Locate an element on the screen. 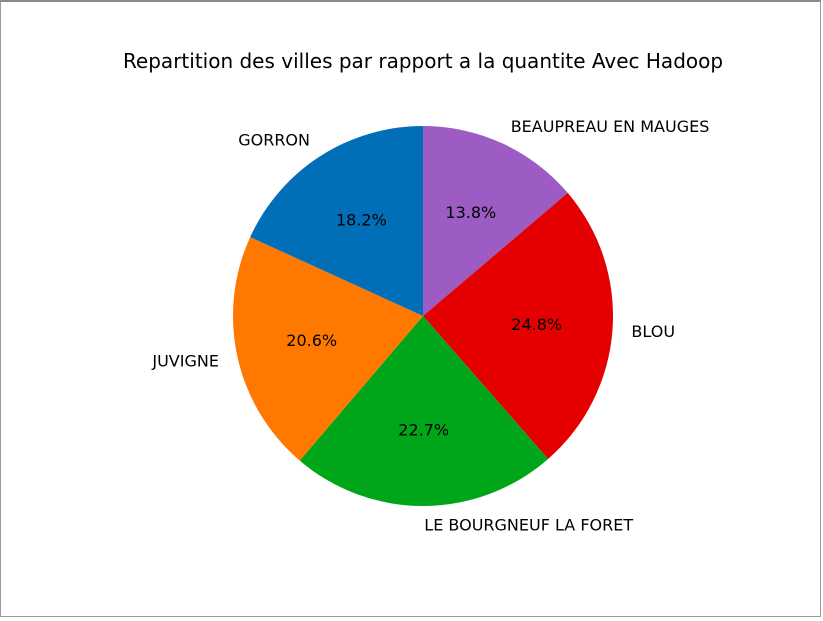 The width and height of the screenshot is (823, 621). slice-percent-label: 24.8% is located at coordinates (536, 324).